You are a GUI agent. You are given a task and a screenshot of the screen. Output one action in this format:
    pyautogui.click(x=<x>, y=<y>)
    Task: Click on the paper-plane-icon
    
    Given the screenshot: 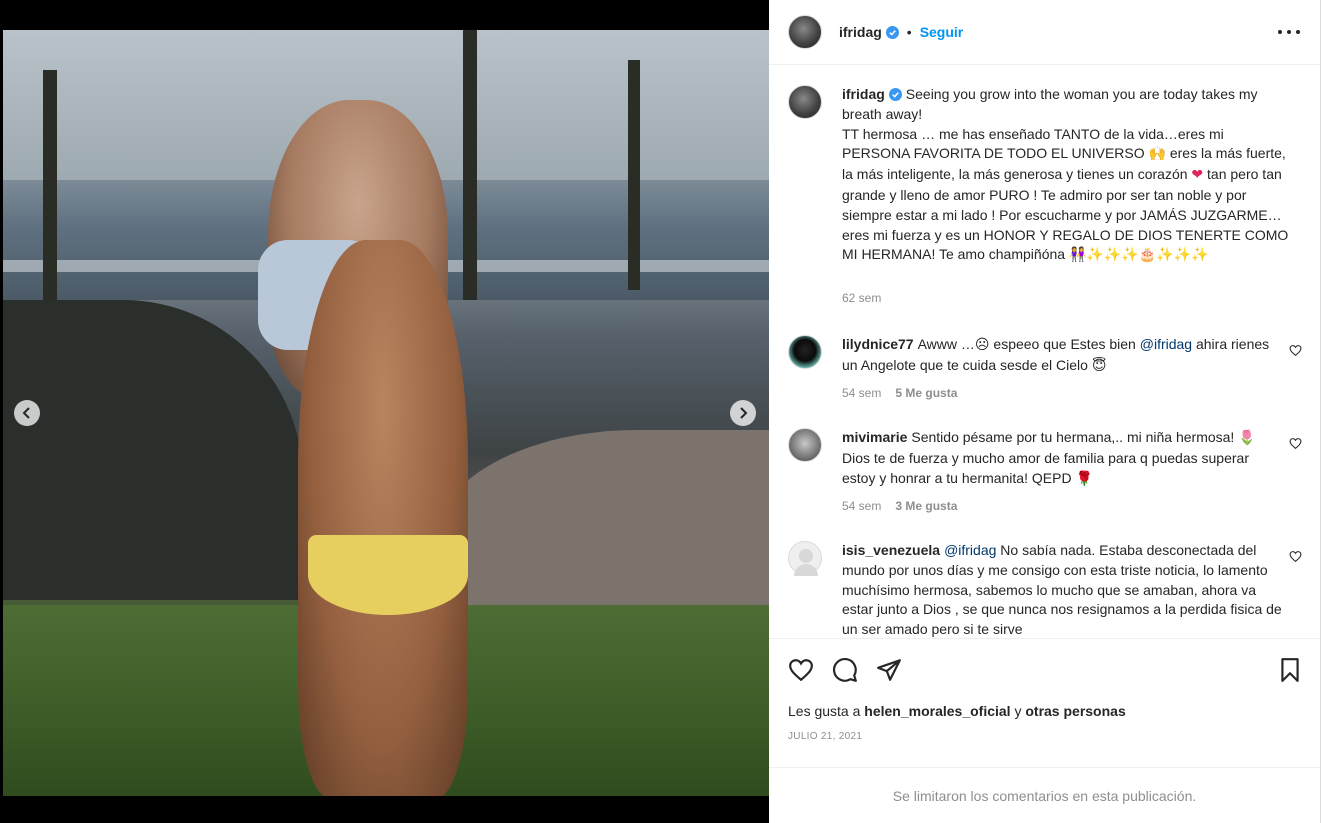 What is the action you would take?
    pyautogui.click(x=889, y=670)
    